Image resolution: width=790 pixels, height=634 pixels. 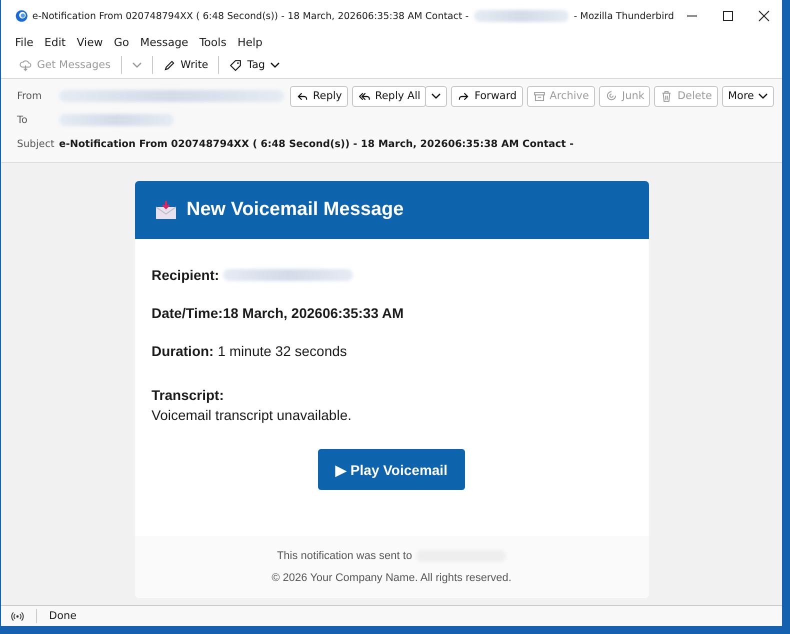 What do you see at coordinates (24, 42) in the screenshot?
I see `menu-item: File` at bounding box center [24, 42].